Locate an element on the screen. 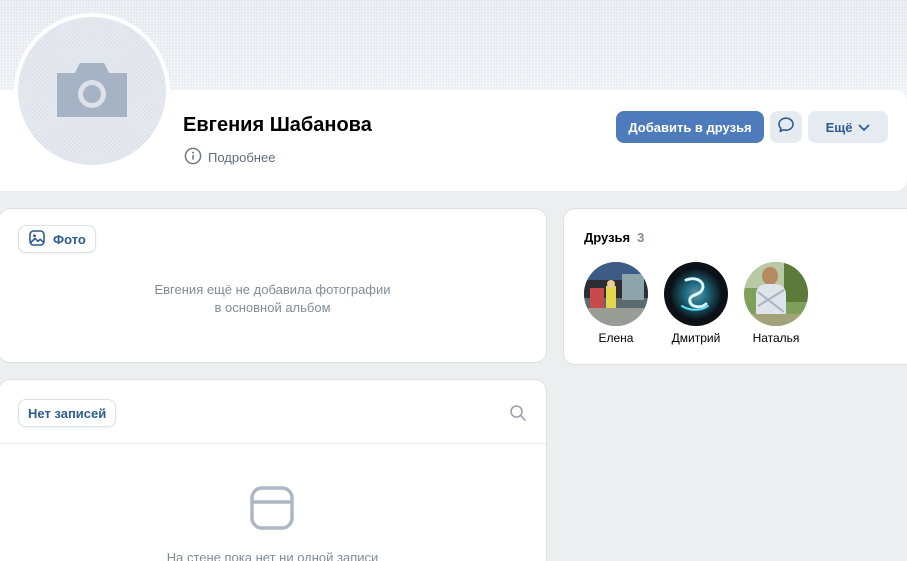 This screenshot has height=561, width=907. more-button: Ещё is located at coordinates (848, 127).